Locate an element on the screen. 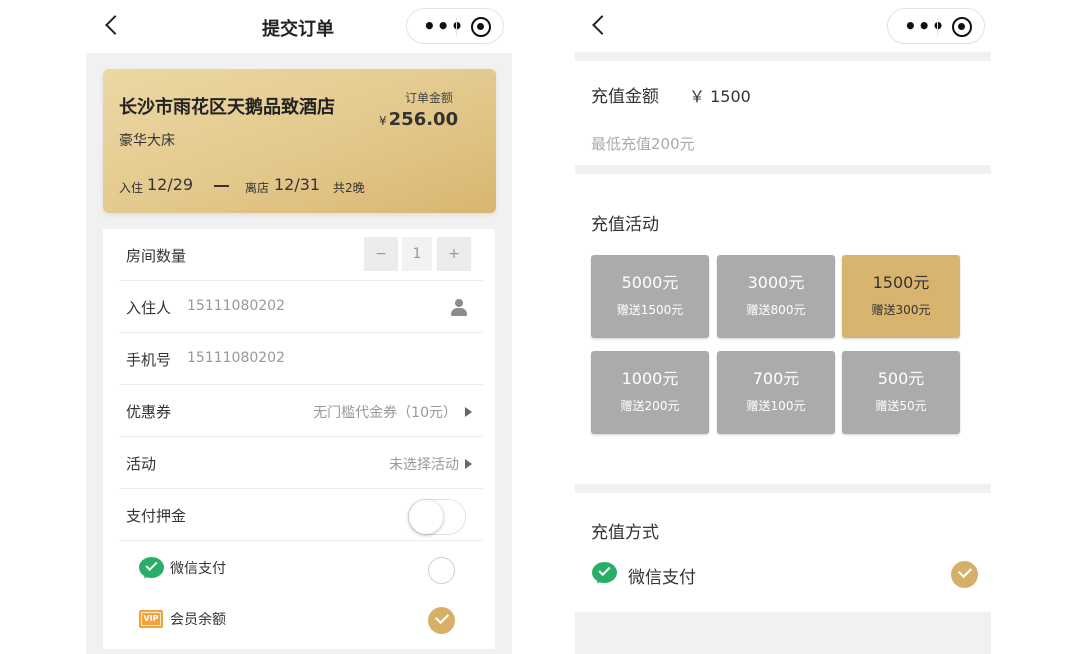 This screenshot has width=1080, height=654. recharge-amount-value: ￥ 1500 is located at coordinates (720, 95).